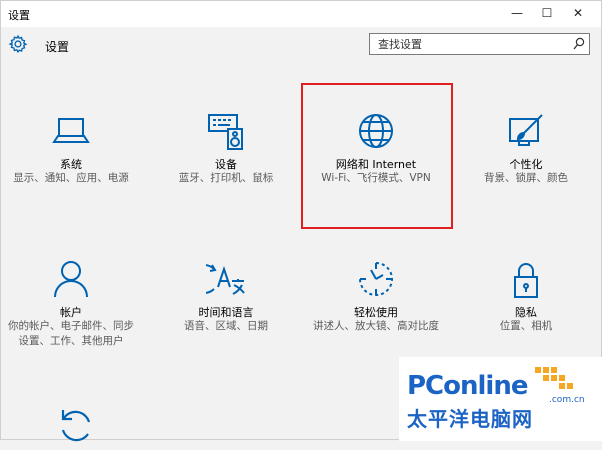  I want to click on maximize-button: ☐, so click(547, 13).